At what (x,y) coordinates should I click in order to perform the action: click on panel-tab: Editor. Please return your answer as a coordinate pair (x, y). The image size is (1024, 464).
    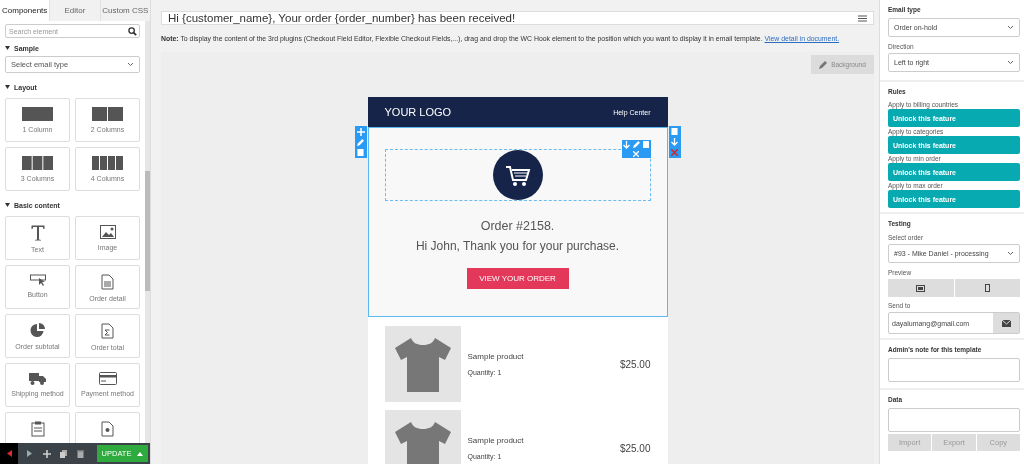
    Looking at the image, I should click on (74, 10).